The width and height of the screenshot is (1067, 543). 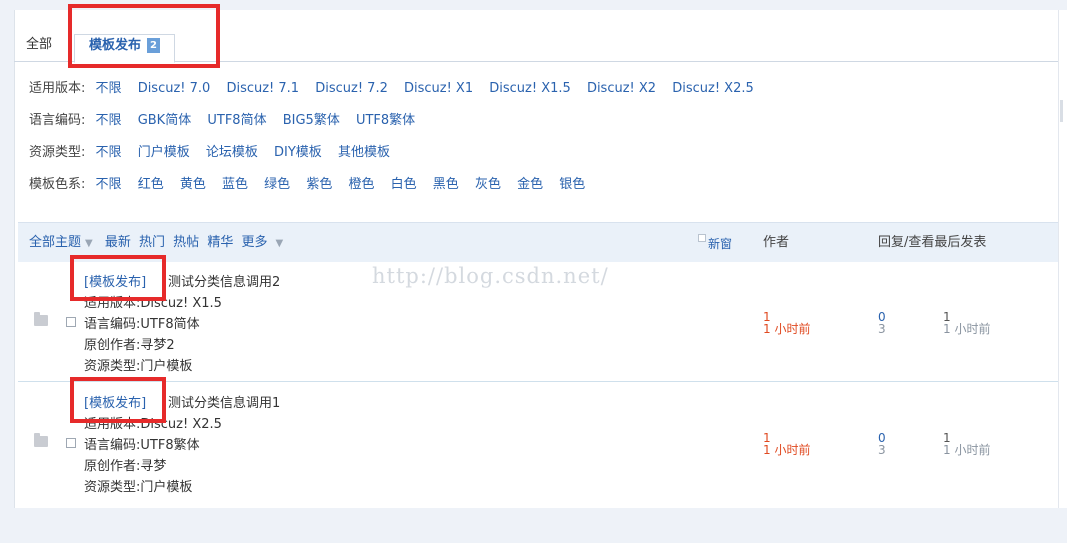 What do you see at coordinates (125, 466) in the screenshot?
I see `thread-info: 原创作者:寻梦` at bounding box center [125, 466].